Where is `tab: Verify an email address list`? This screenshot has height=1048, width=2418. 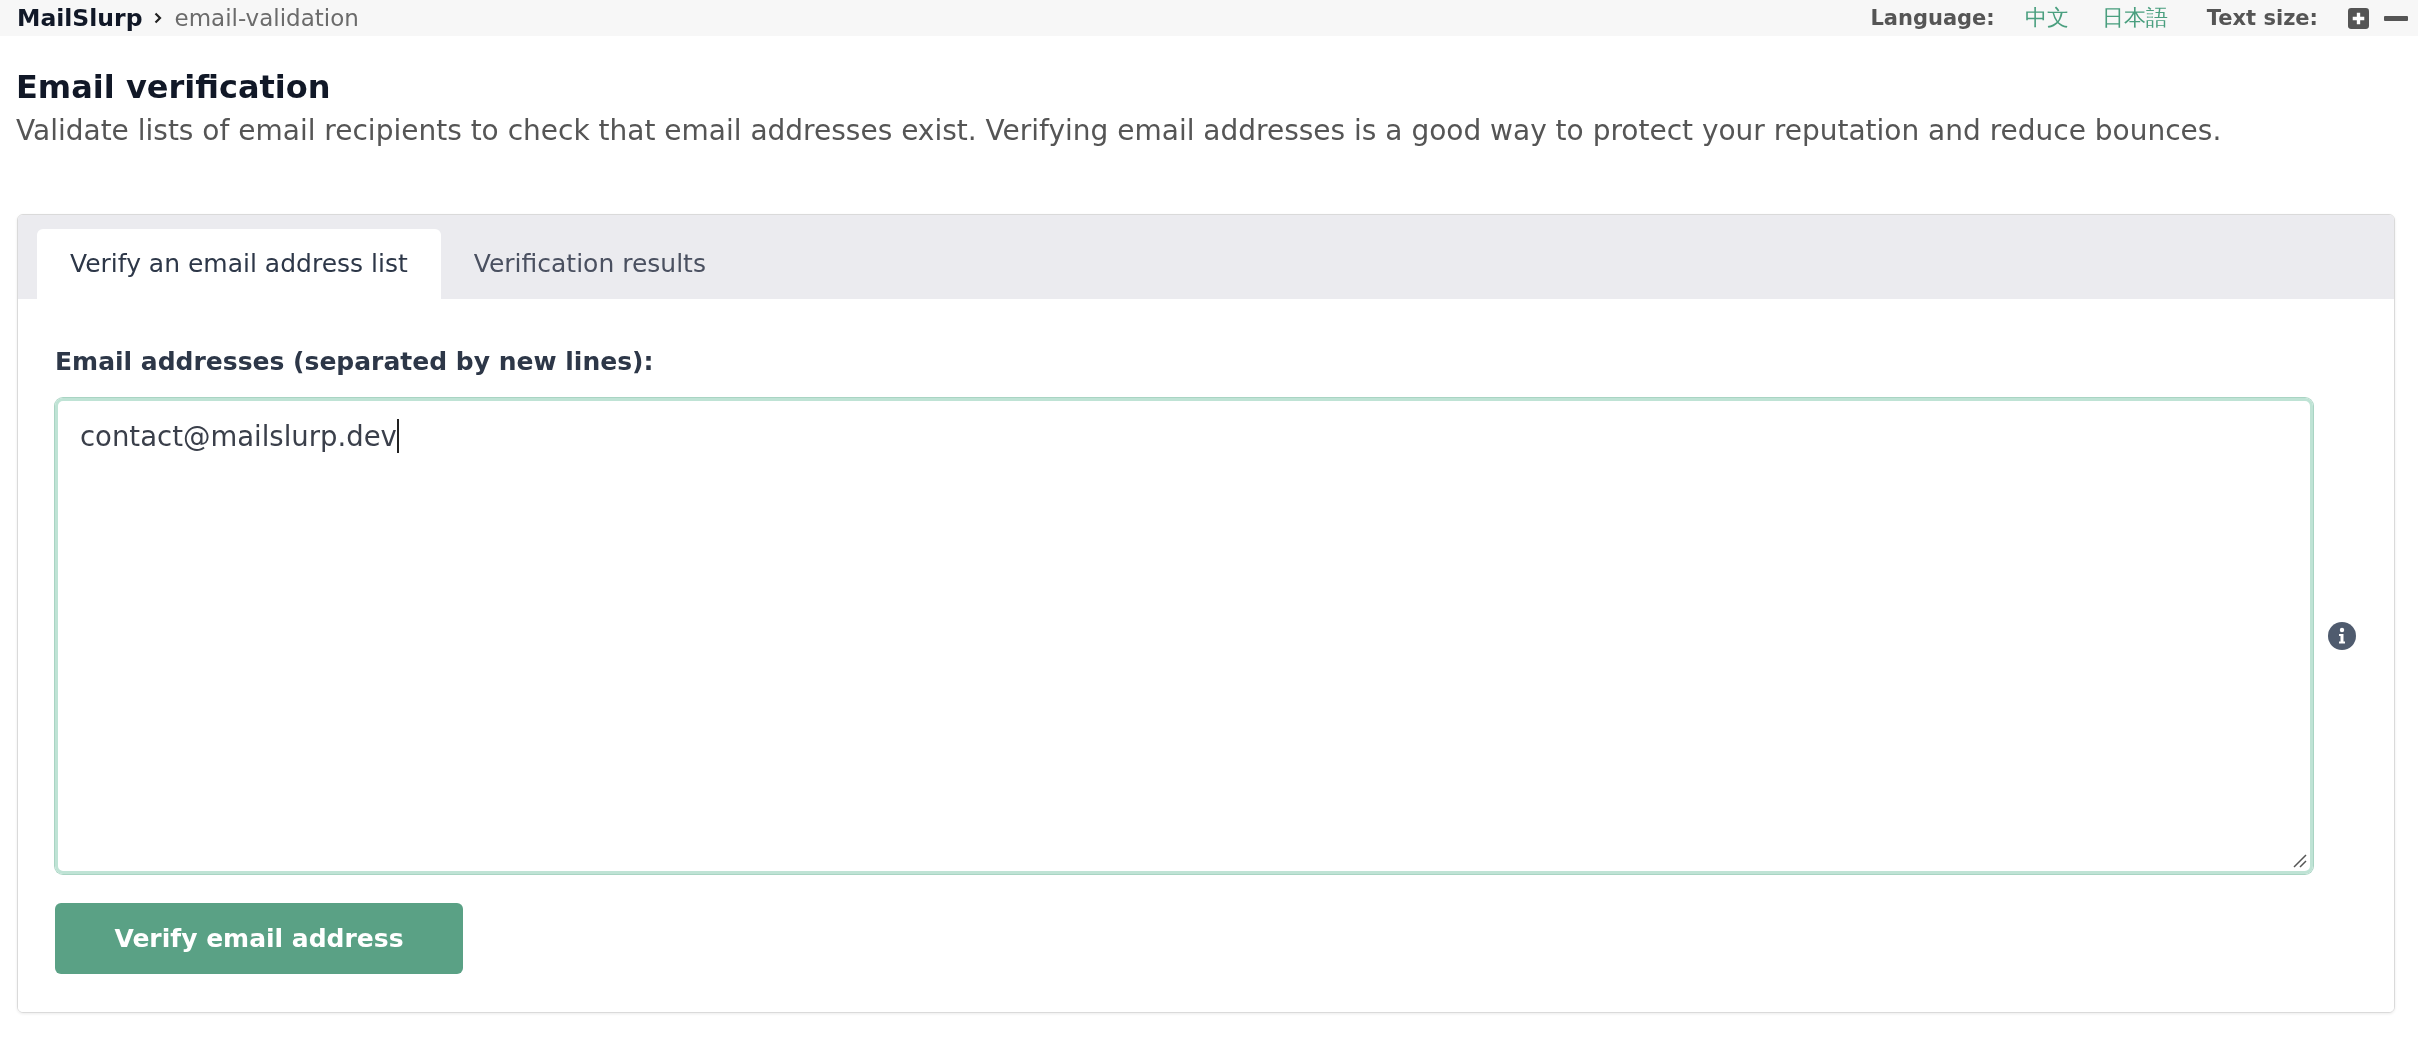 tab: Verify an email address list is located at coordinates (239, 264).